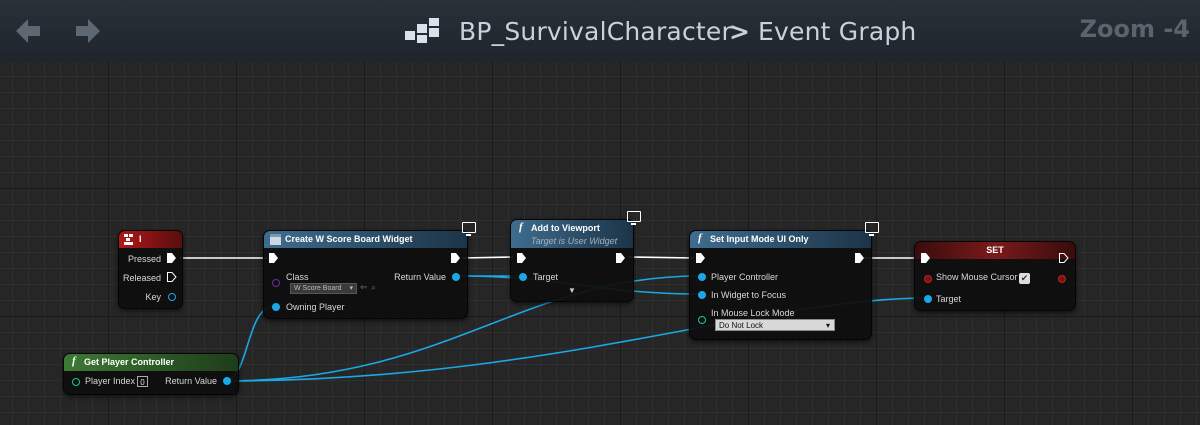  Describe the element at coordinates (349, 239) in the screenshot. I see `node-title: Create W Score Board Widget` at that location.